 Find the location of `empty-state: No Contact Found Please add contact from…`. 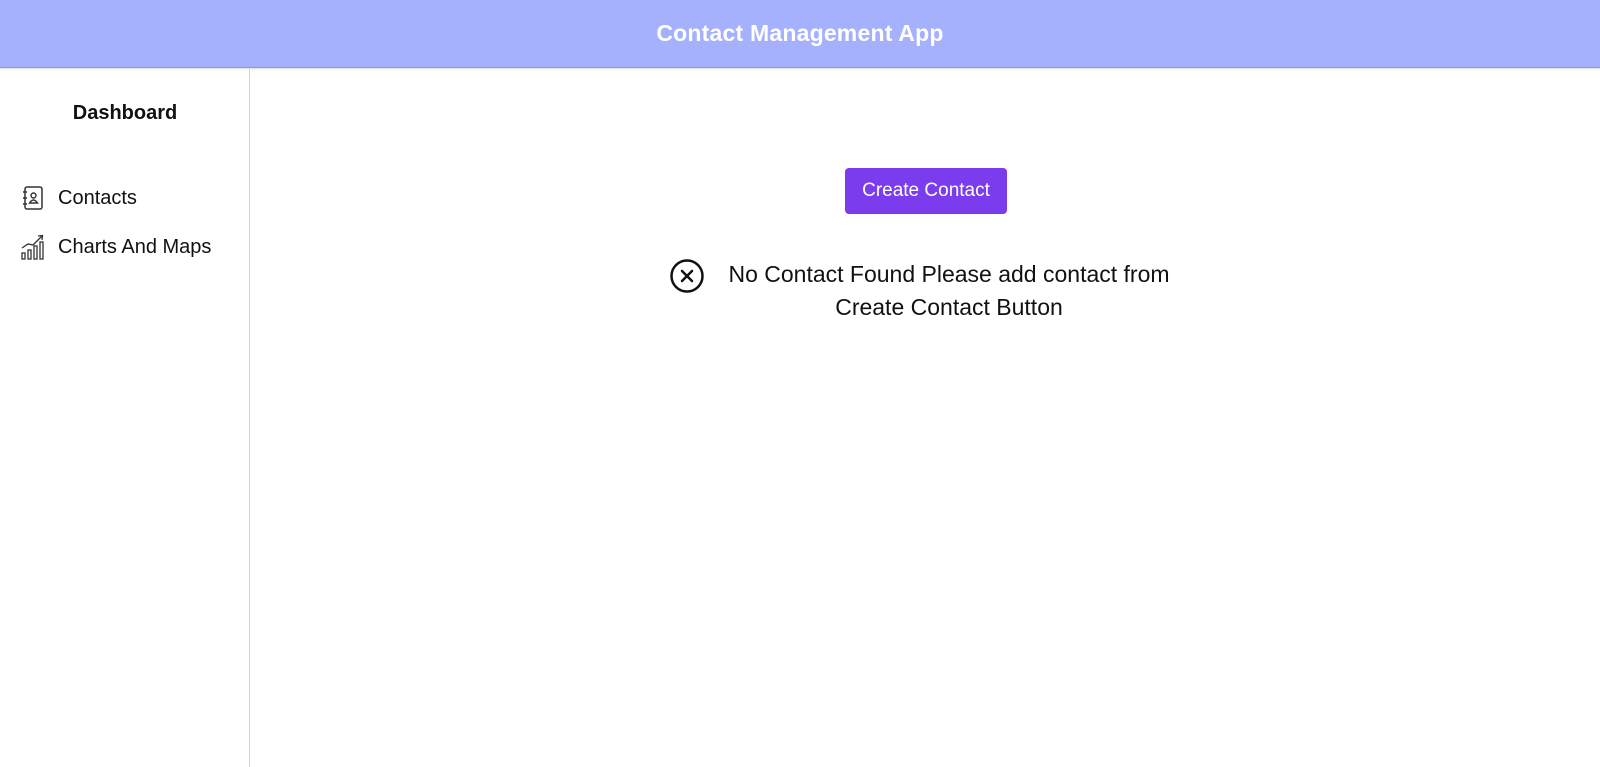

empty-state: No Contact Found Please add contact from… is located at coordinates (929, 293).